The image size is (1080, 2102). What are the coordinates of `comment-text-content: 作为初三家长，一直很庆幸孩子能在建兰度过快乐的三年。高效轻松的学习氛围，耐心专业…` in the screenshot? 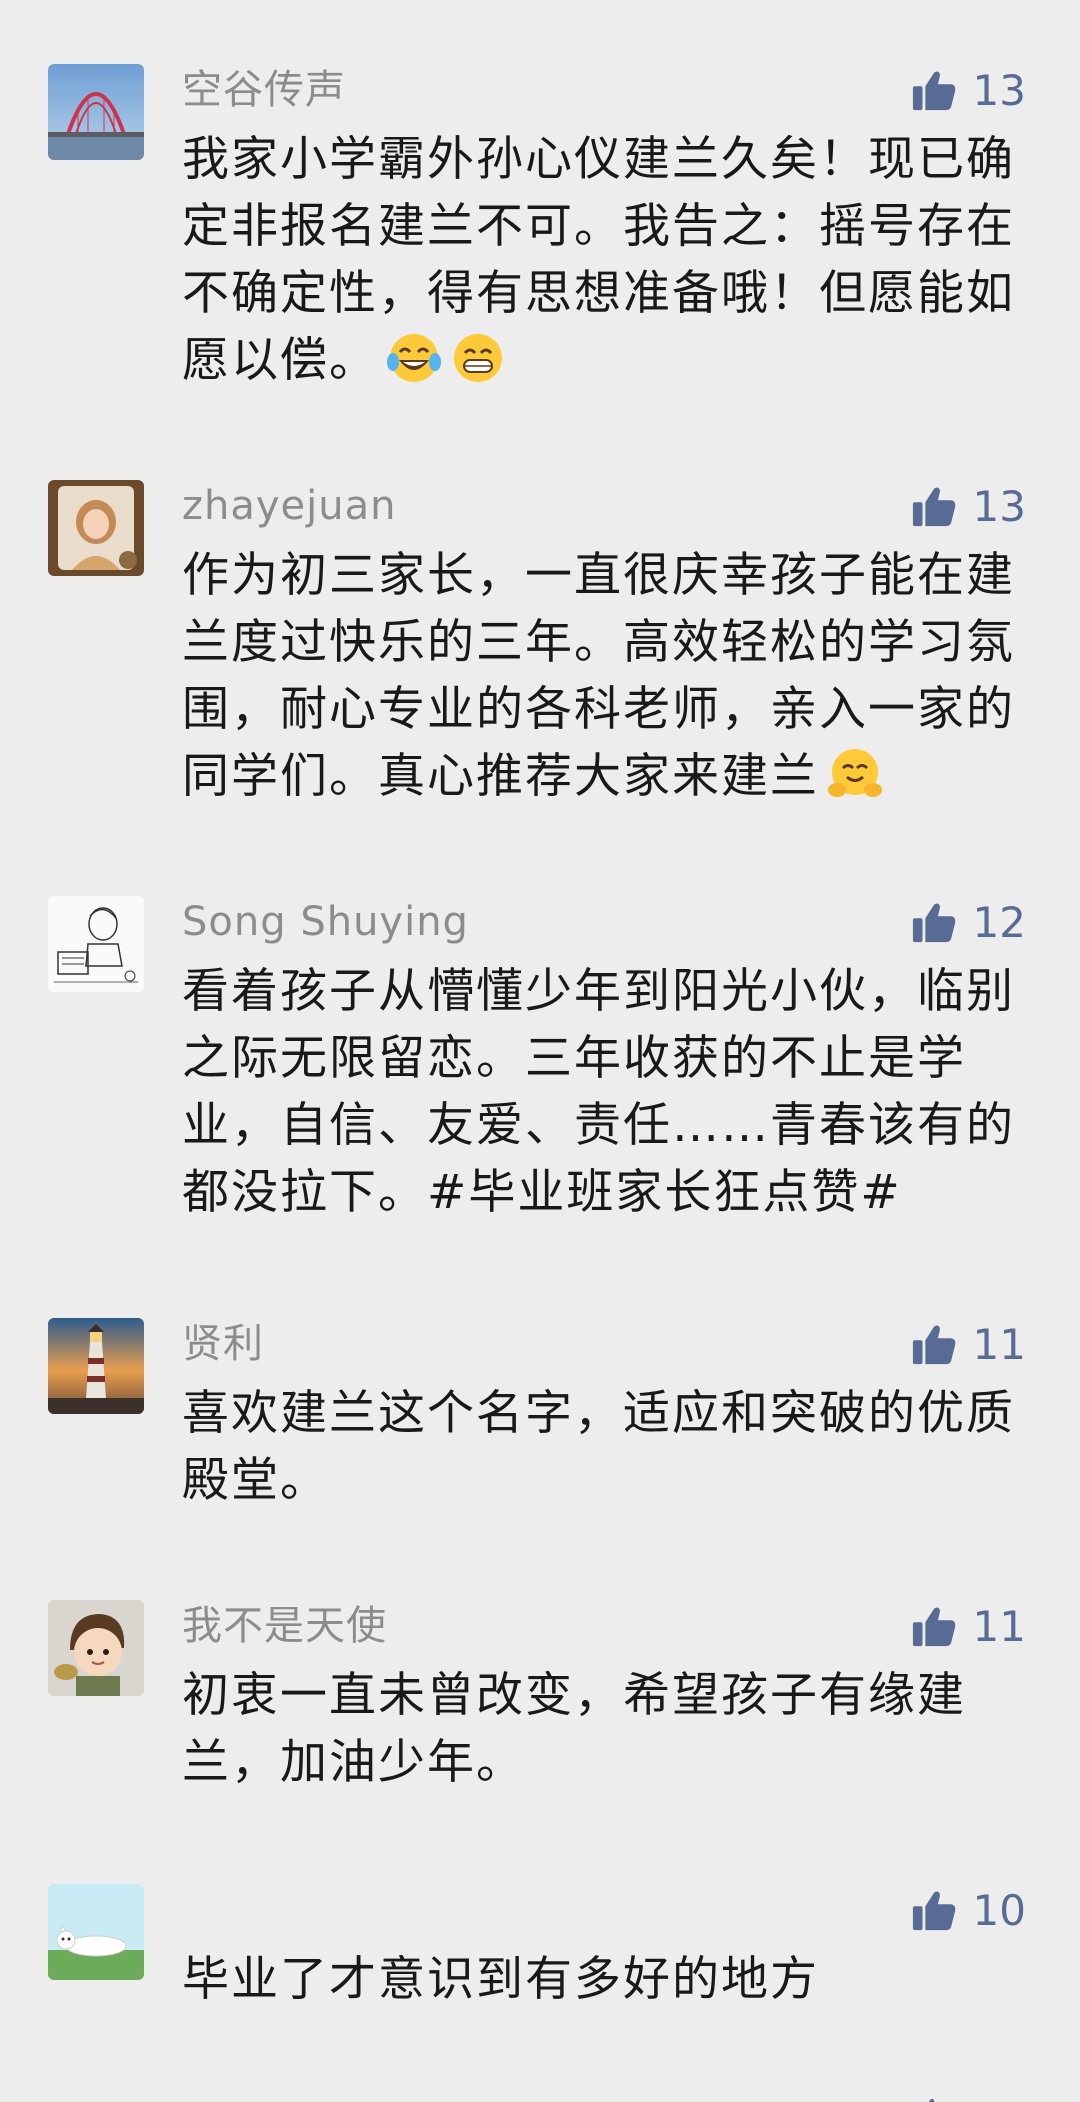 It's located at (598, 676).